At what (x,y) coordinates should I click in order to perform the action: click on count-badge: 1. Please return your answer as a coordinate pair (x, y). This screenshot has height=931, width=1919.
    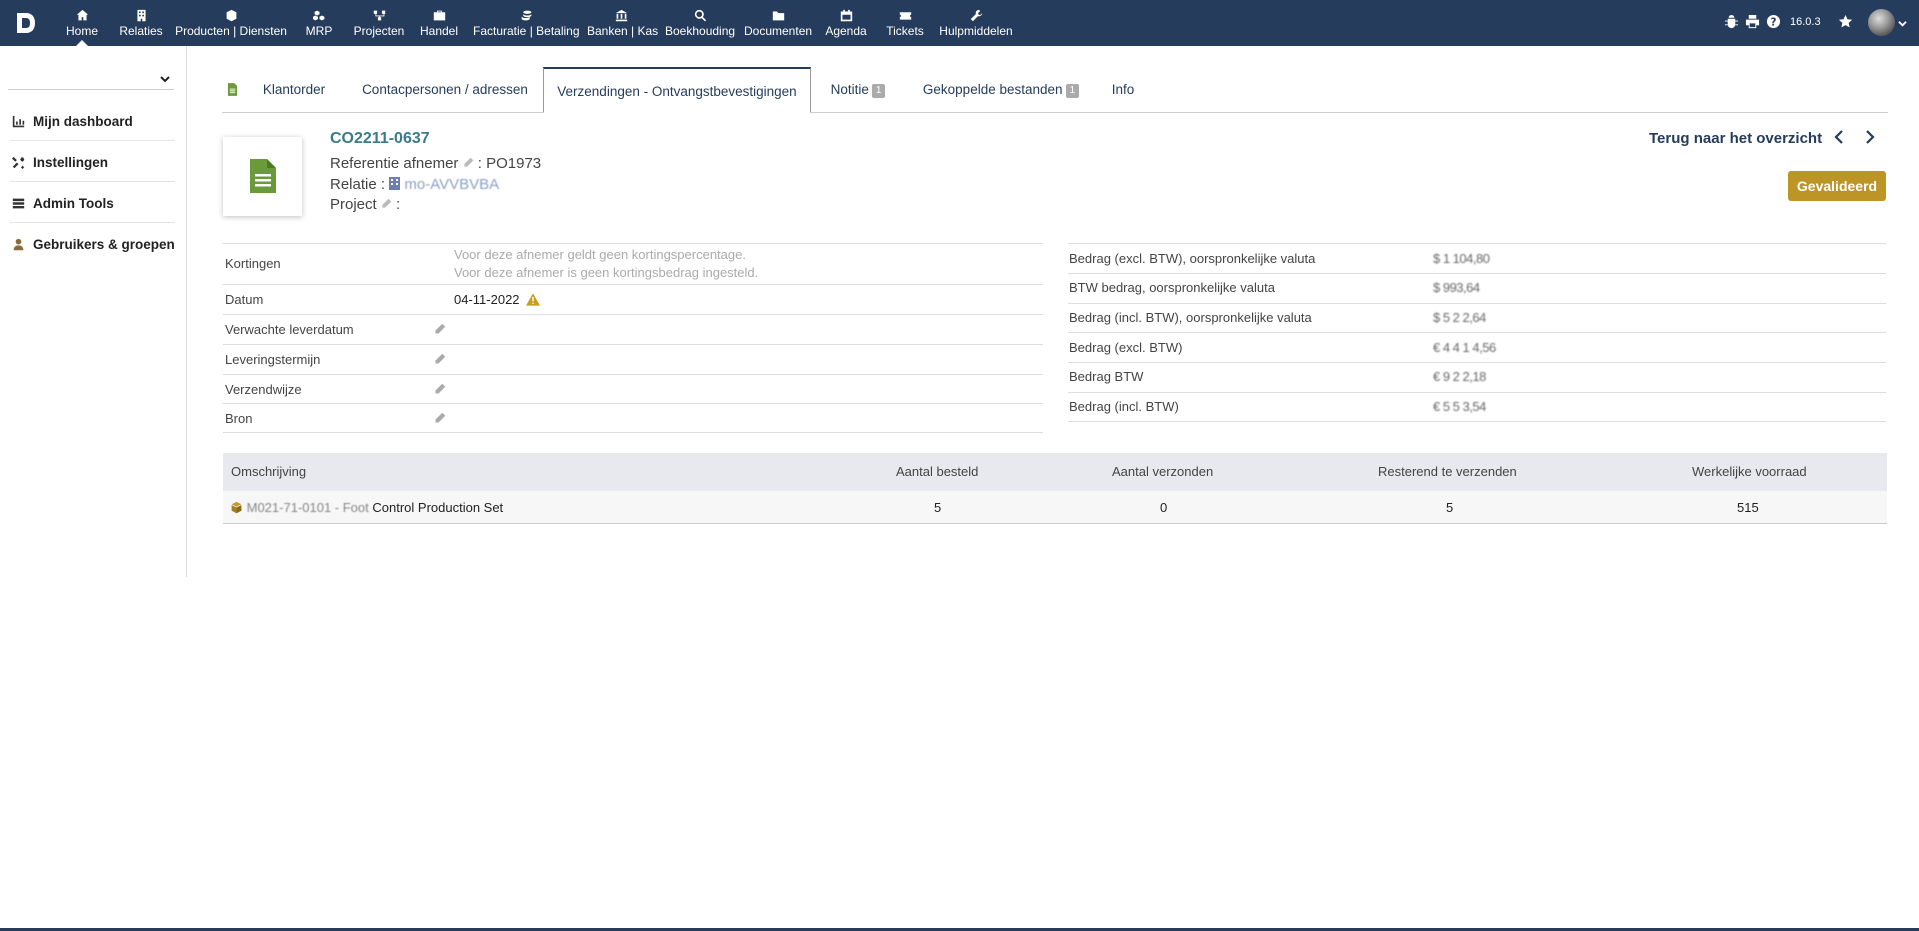
    Looking at the image, I should click on (878, 91).